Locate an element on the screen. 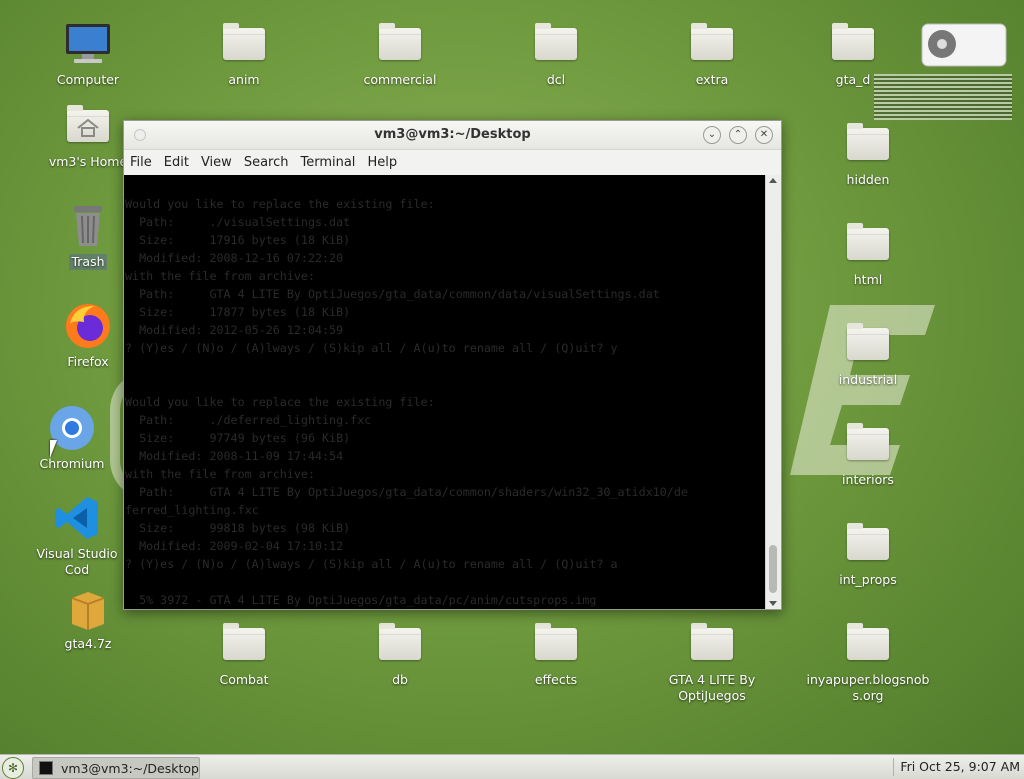 Image resolution: width=1024 pixels, height=779 pixels. desktop-folder-db: db is located at coordinates (400, 654).